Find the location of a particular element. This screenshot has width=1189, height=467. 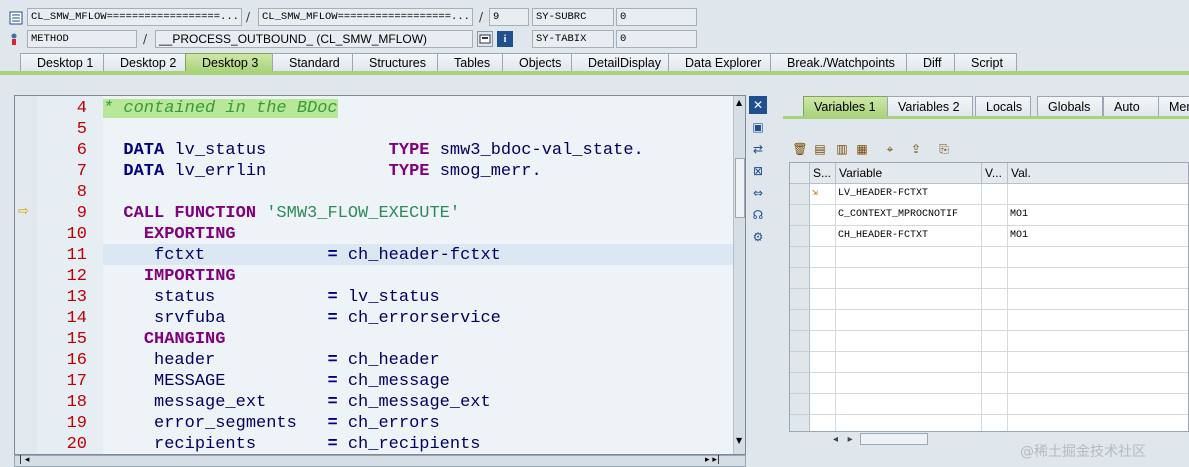

swap-tool-icon: ⇄ is located at coordinates (758, 149).